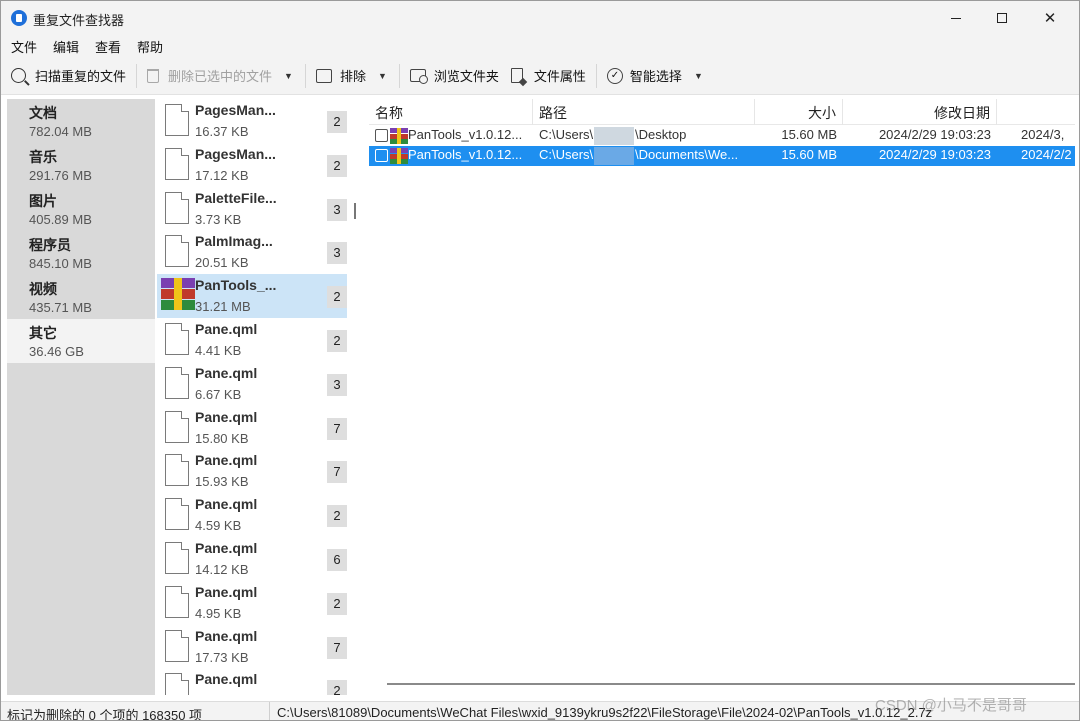  Describe the element at coordinates (252, 428) in the screenshot. I see `list-item: Pane.qml 15.80 KB 7` at that location.